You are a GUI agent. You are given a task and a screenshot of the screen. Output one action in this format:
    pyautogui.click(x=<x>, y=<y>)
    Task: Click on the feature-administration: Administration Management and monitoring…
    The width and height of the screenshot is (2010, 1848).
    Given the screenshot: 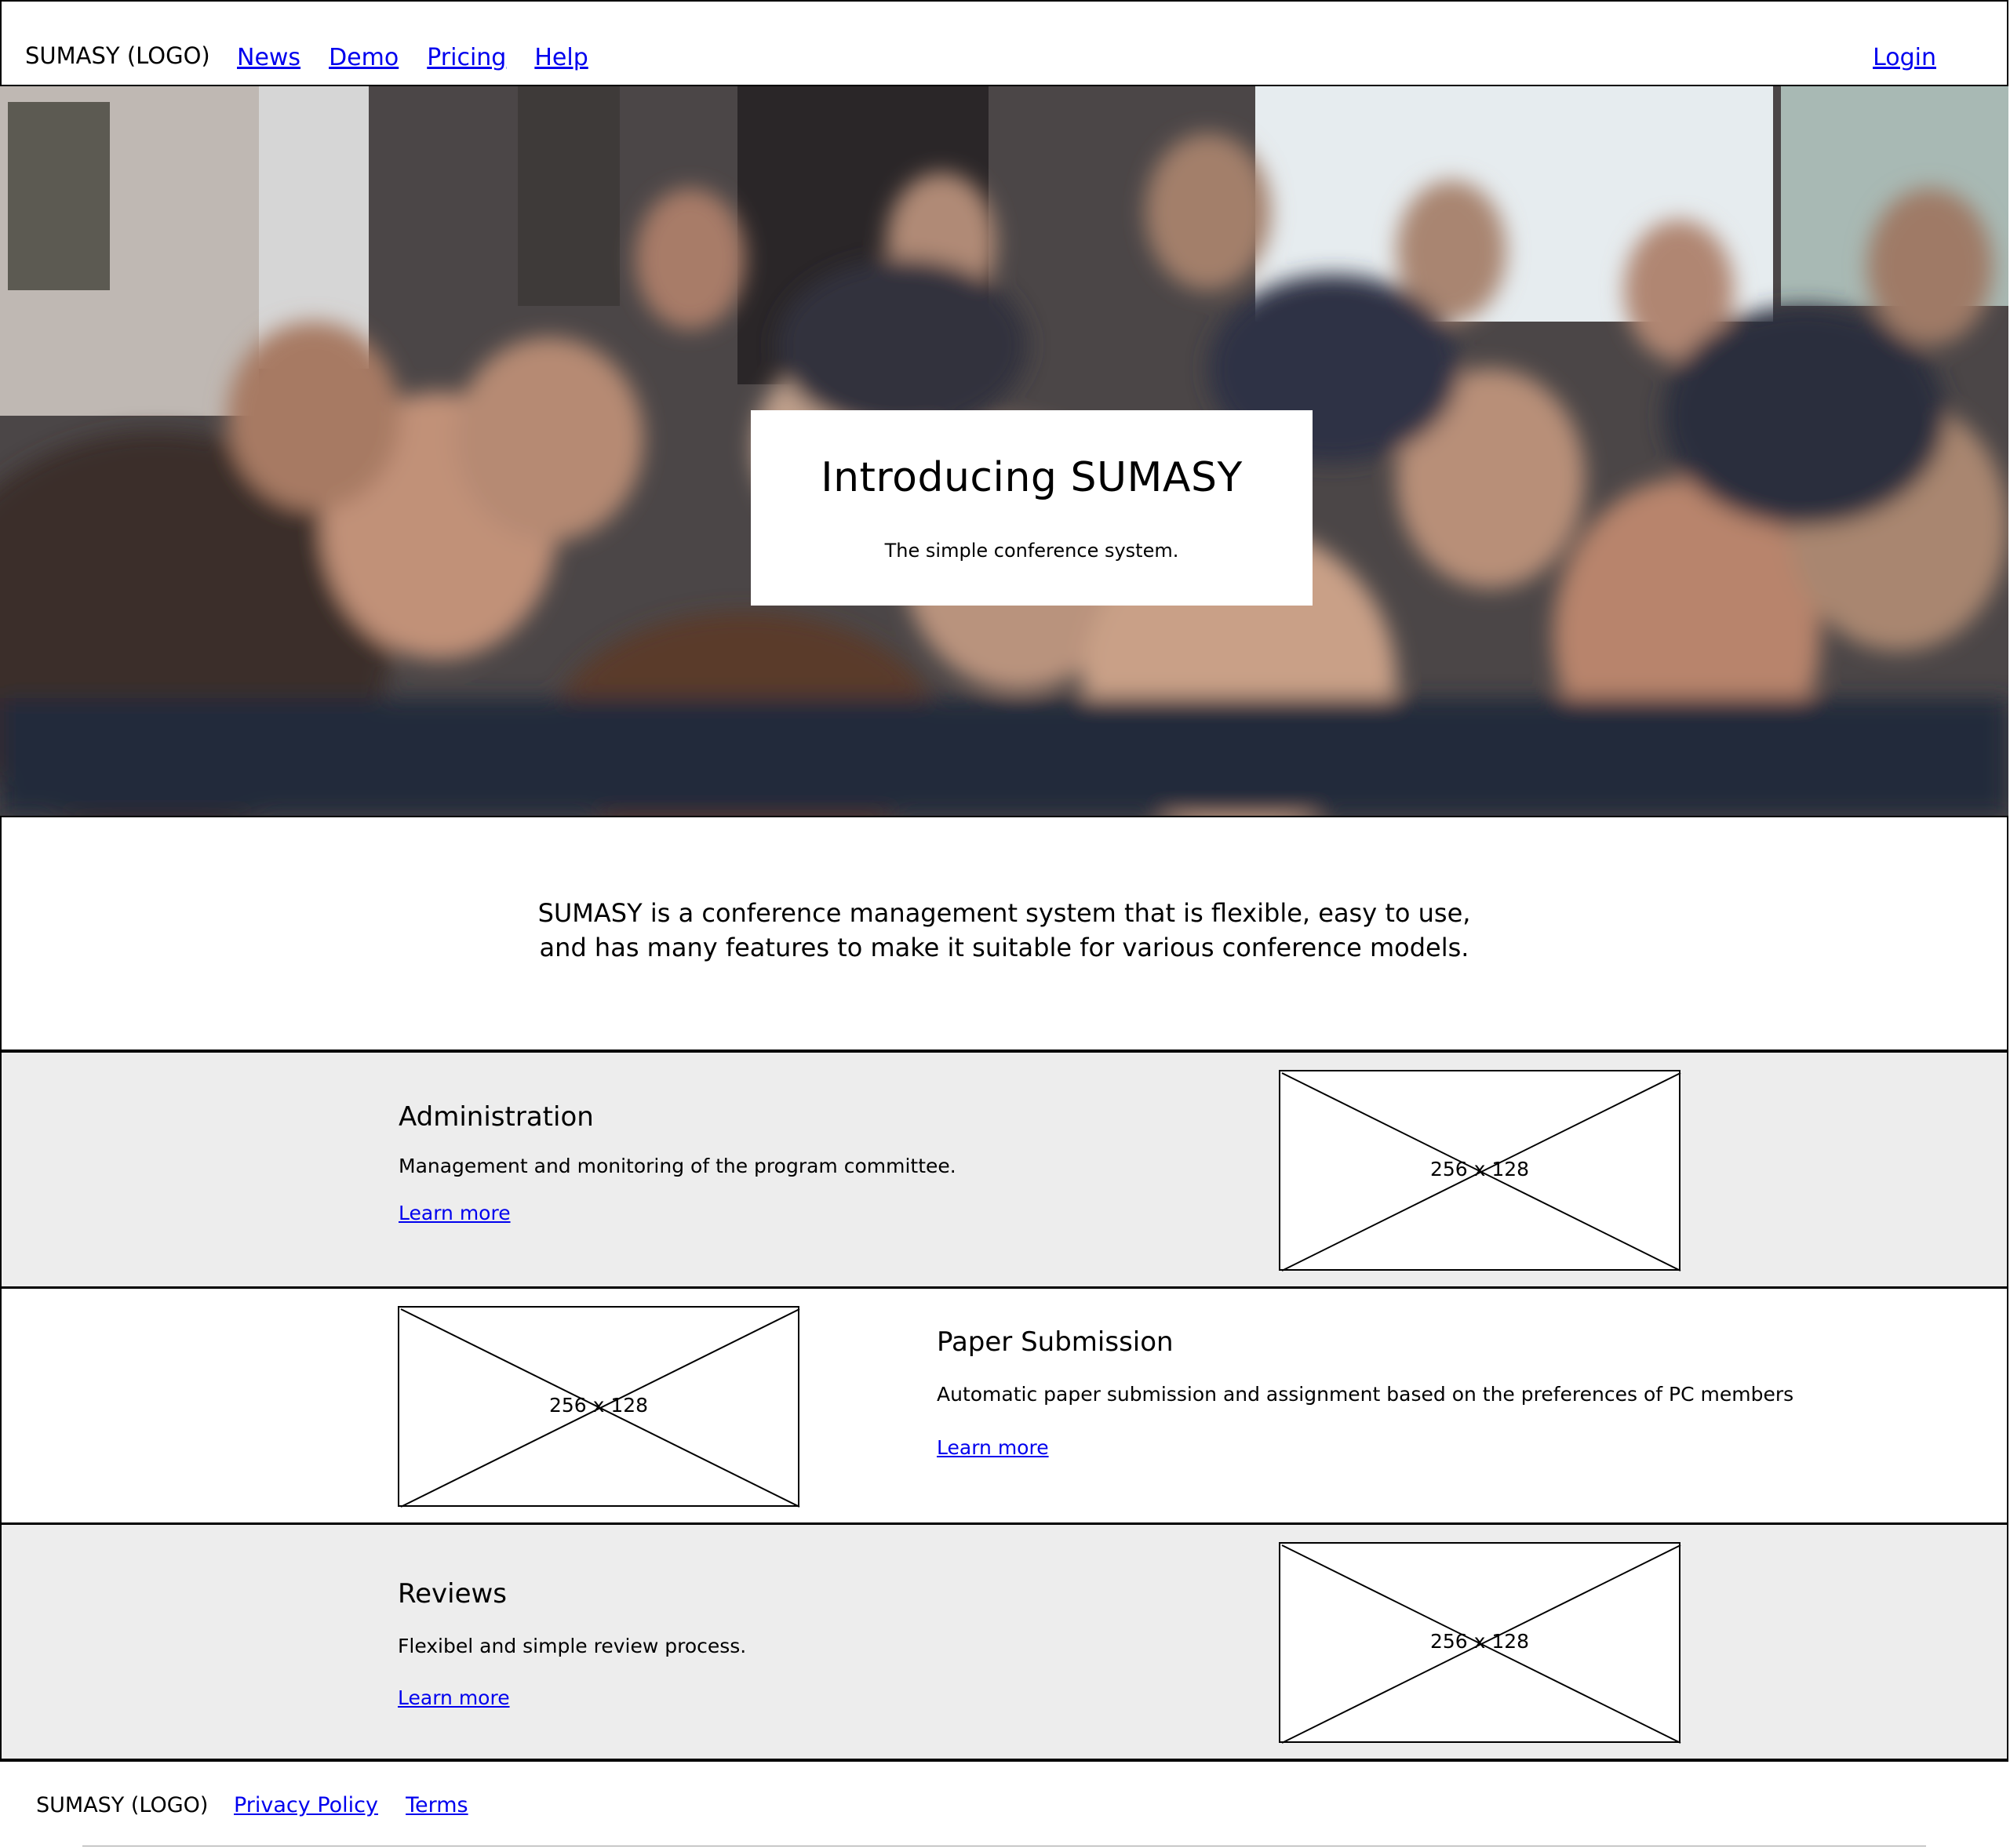 What is the action you would take?
    pyautogui.click(x=1004, y=1169)
    